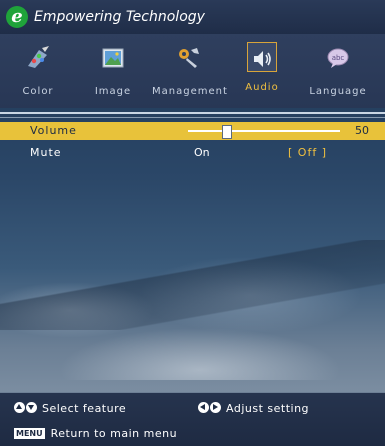  Describe the element at coordinates (262, 73) in the screenshot. I see `tab-audio: Audio` at that location.